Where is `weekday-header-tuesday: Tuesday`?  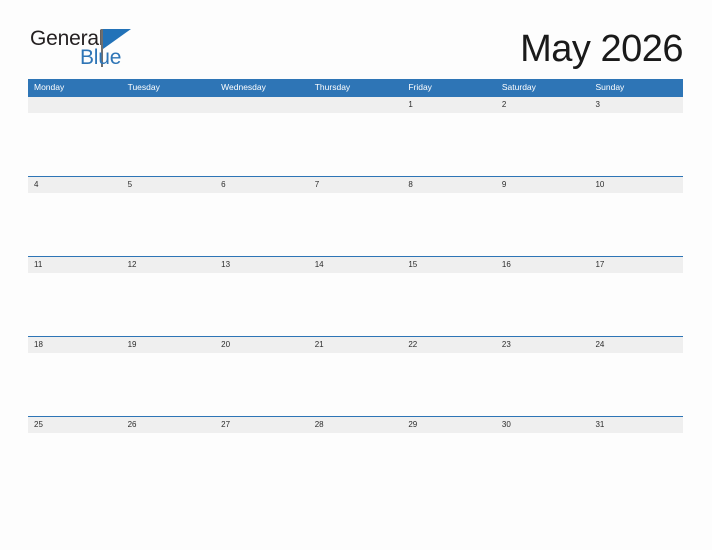 weekday-header-tuesday: Tuesday is located at coordinates (143, 87).